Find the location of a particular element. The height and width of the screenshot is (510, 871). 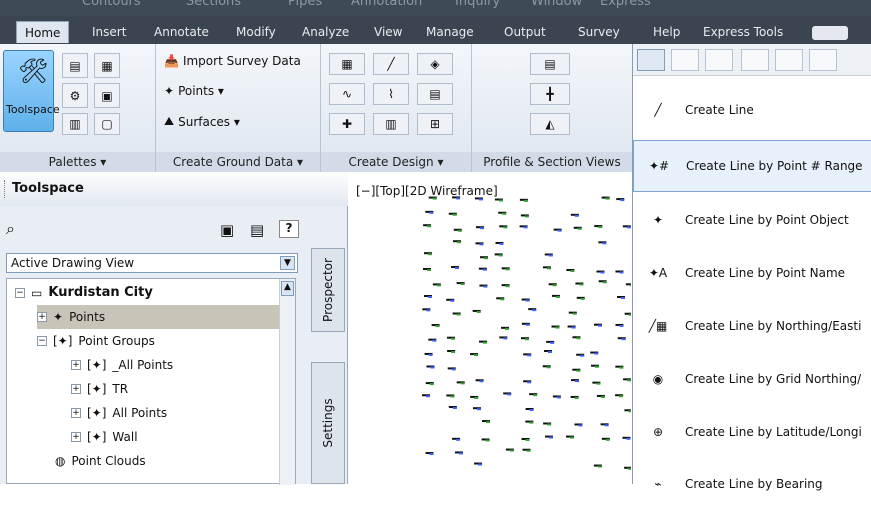

line-tool-icon is located at coordinates (651, 60).